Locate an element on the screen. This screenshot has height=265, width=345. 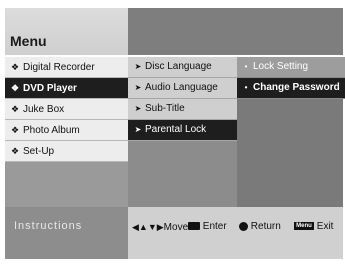
submenu-item-disc-language: ➤ Disc Language is located at coordinates (182, 67).